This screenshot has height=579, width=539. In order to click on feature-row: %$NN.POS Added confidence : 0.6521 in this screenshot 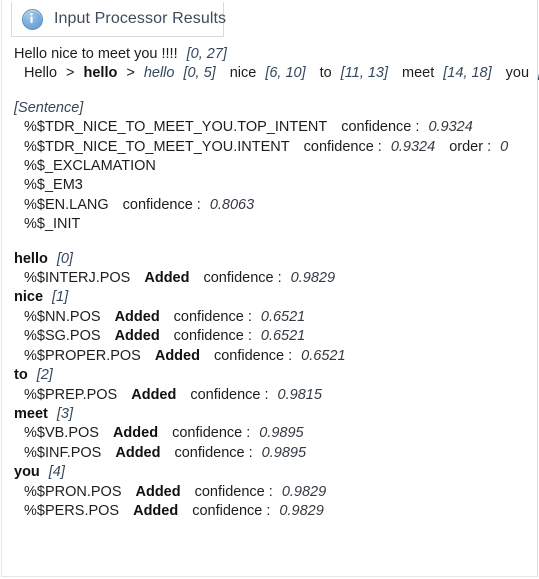, I will do `click(269, 317)`.